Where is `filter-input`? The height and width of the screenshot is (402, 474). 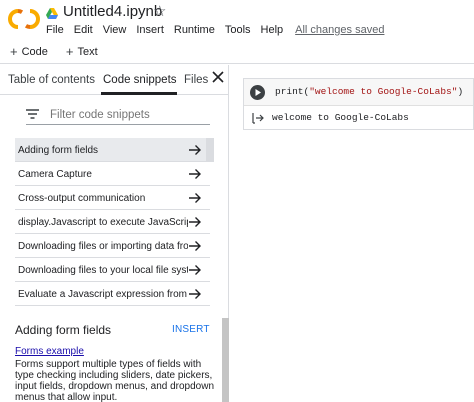
filter-input is located at coordinates (129, 115).